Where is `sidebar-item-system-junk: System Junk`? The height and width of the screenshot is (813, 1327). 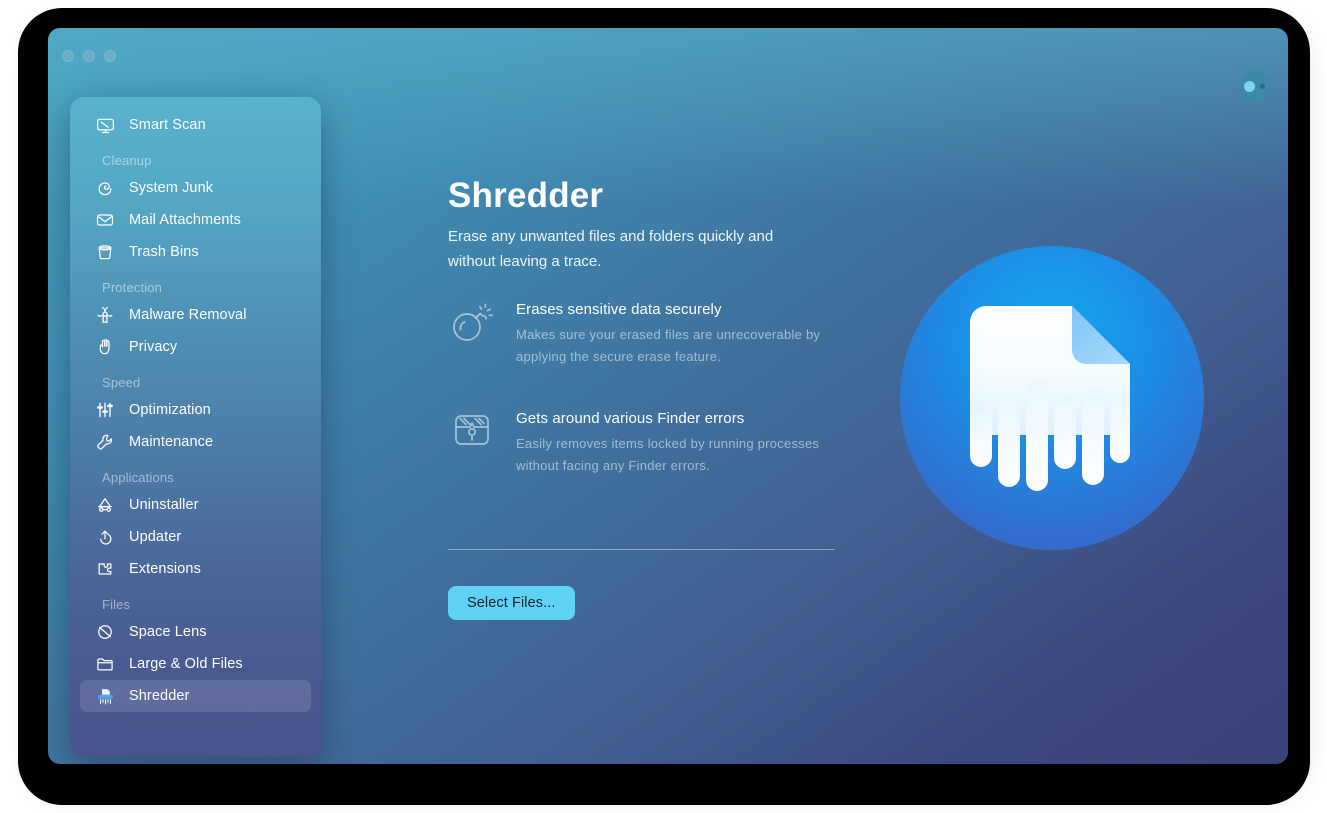 sidebar-item-system-junk: System Junk is located at coordinates (195, 188).